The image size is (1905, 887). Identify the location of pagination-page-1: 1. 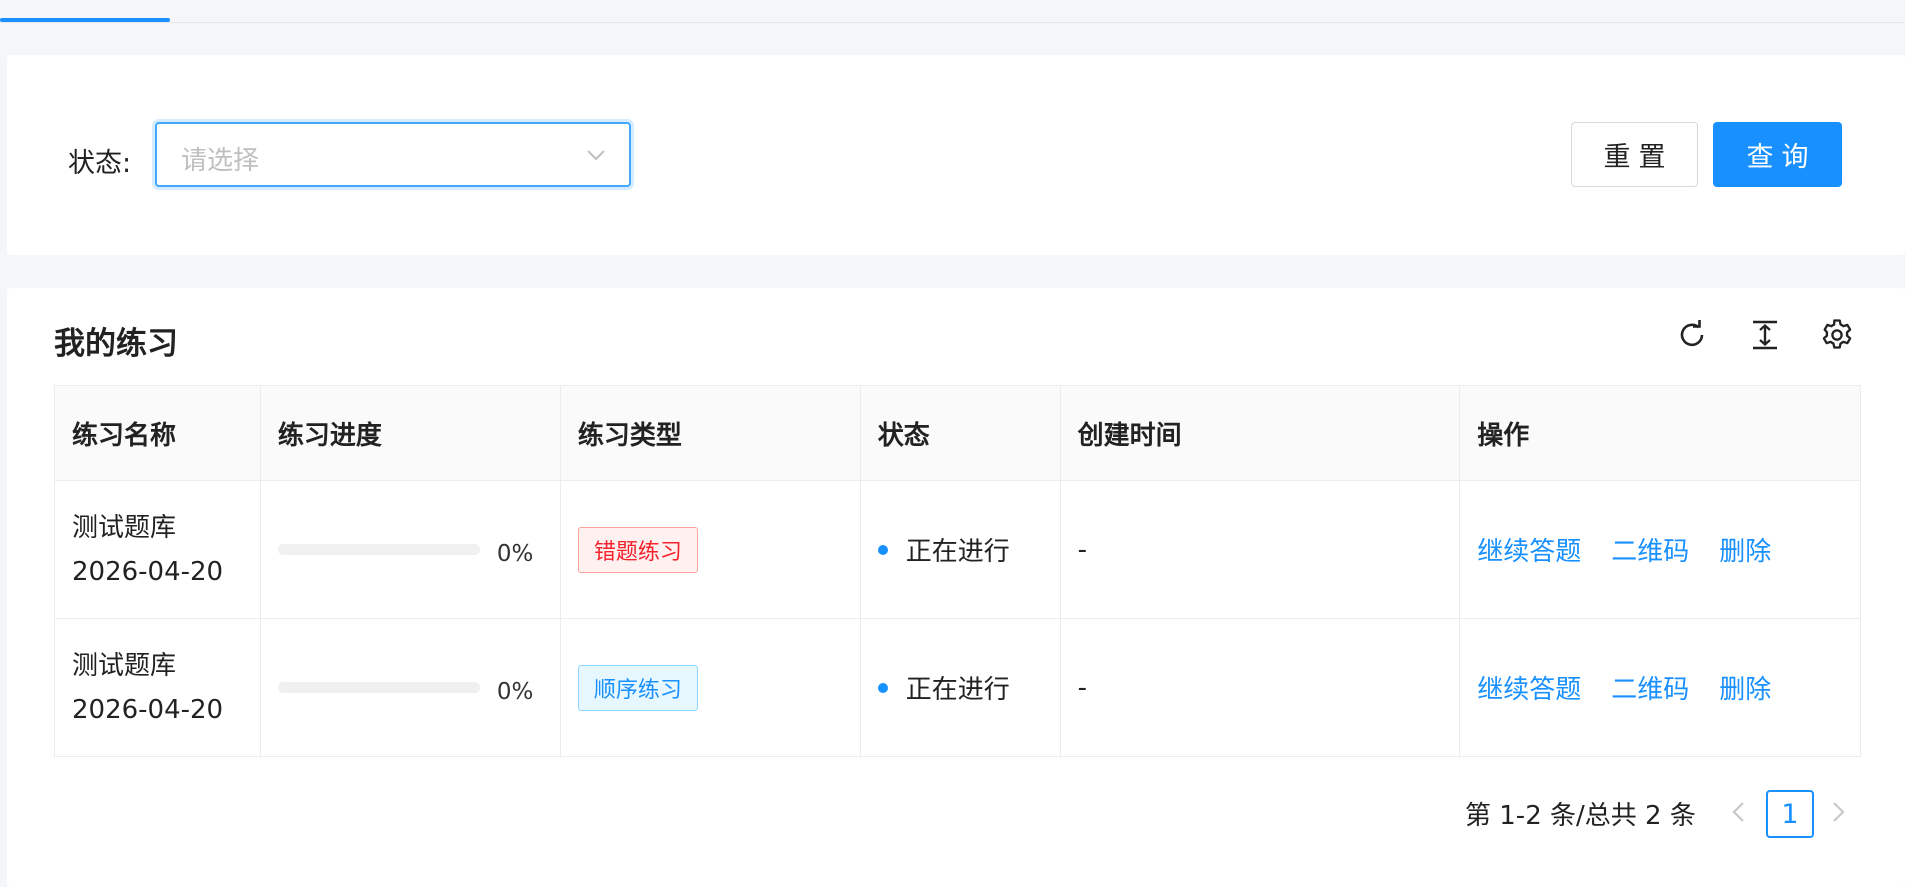
(1790, 814).